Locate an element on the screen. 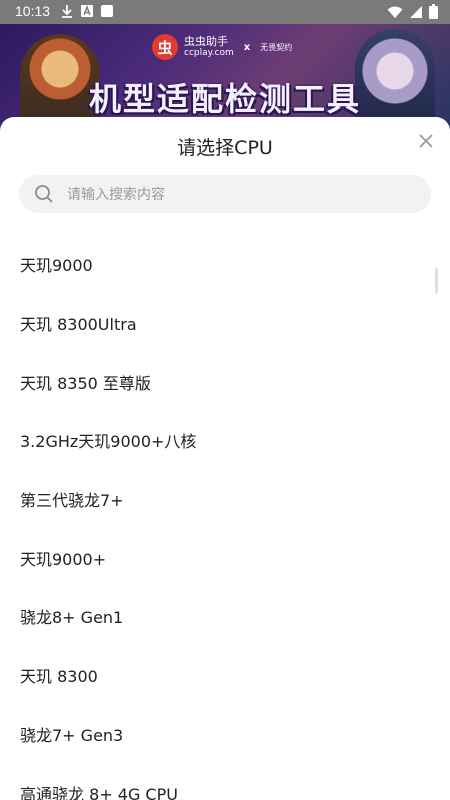 The image size is (450, 800). banner-brand-name: 虫虫助手 is located at coordinates (206, 41).